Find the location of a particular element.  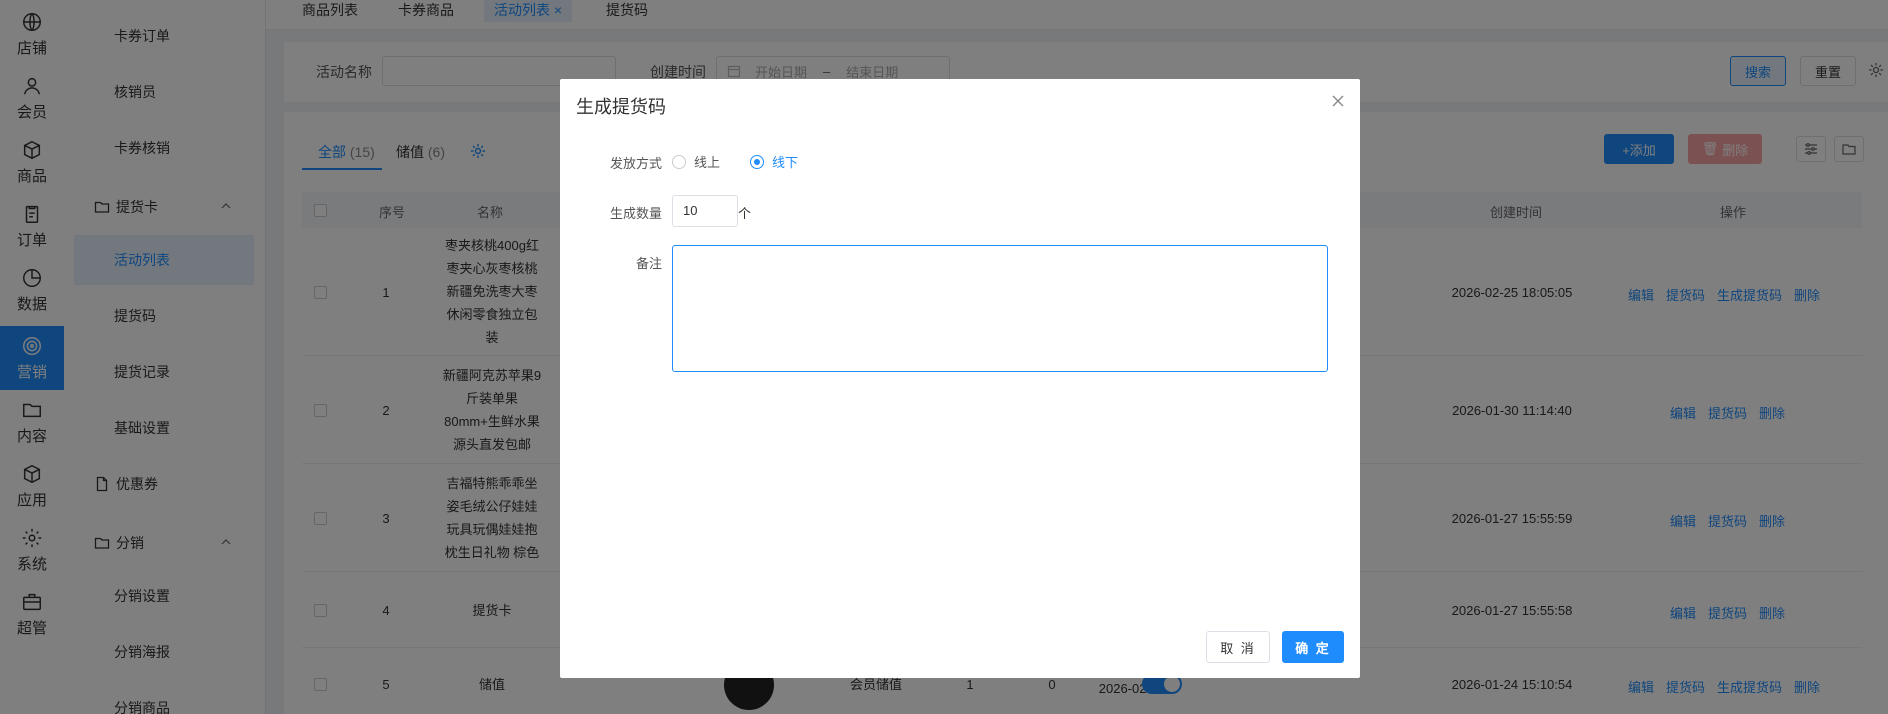

remark-textarea is located at coordinates (1000, 308).